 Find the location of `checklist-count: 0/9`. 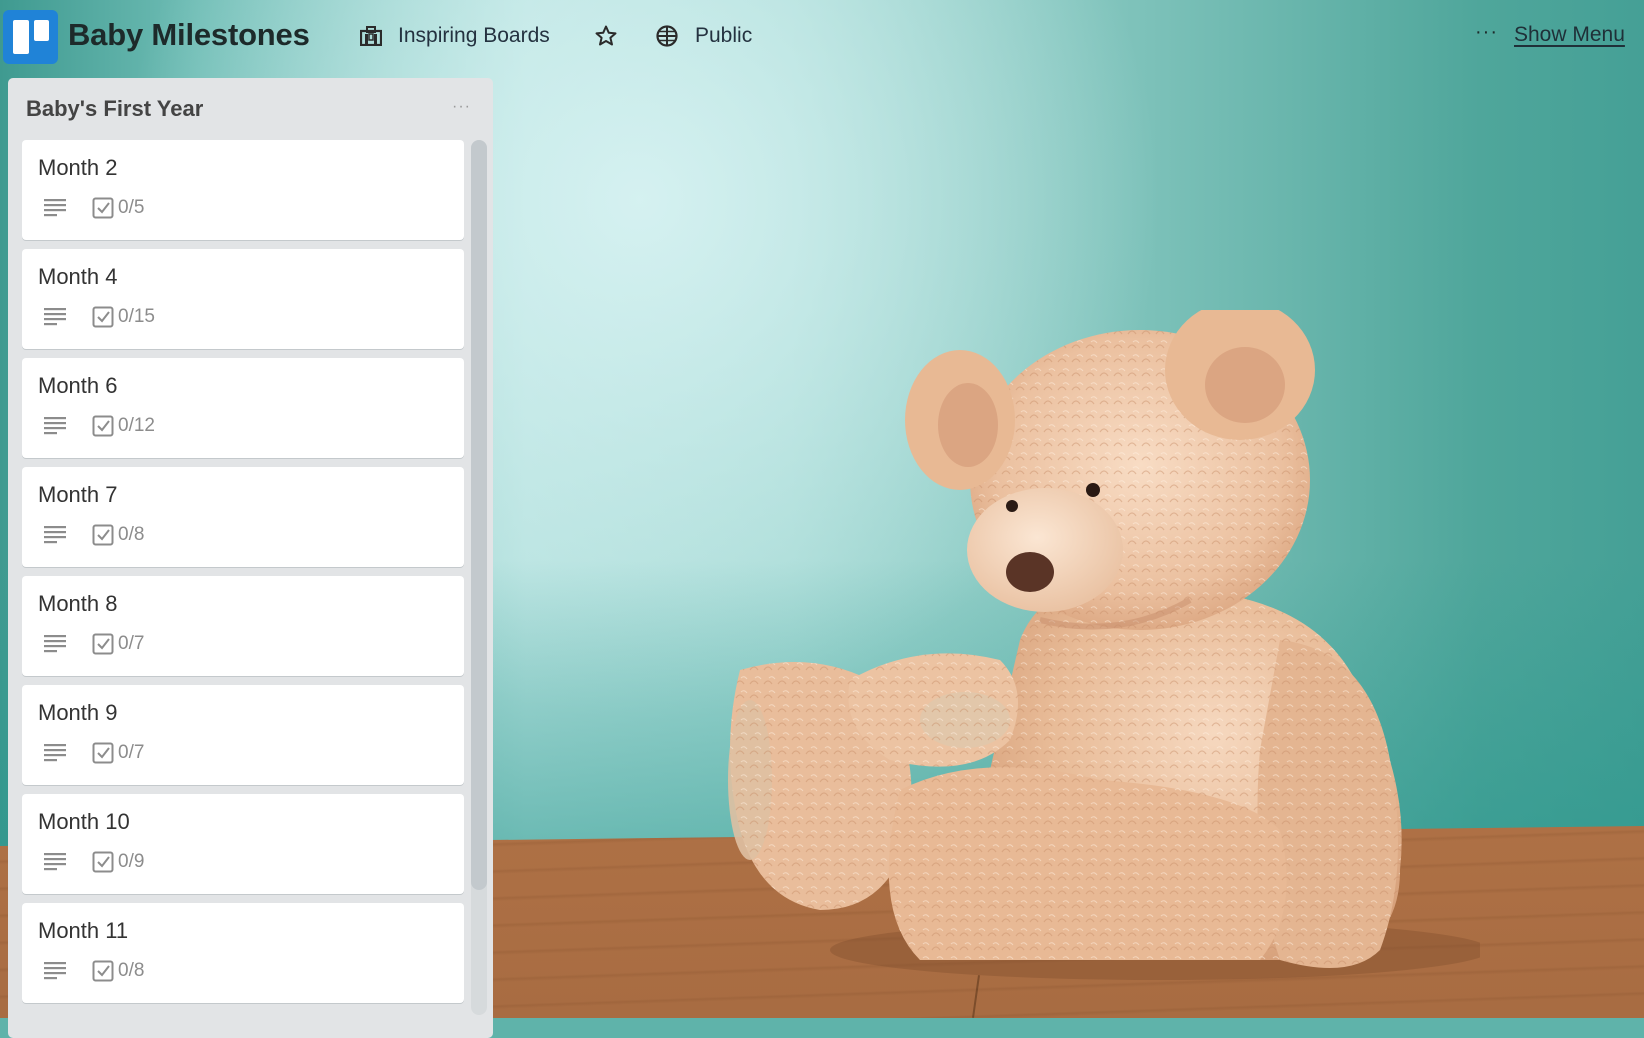

checklist-count: 0/9 is located at coordinates (131, 861).